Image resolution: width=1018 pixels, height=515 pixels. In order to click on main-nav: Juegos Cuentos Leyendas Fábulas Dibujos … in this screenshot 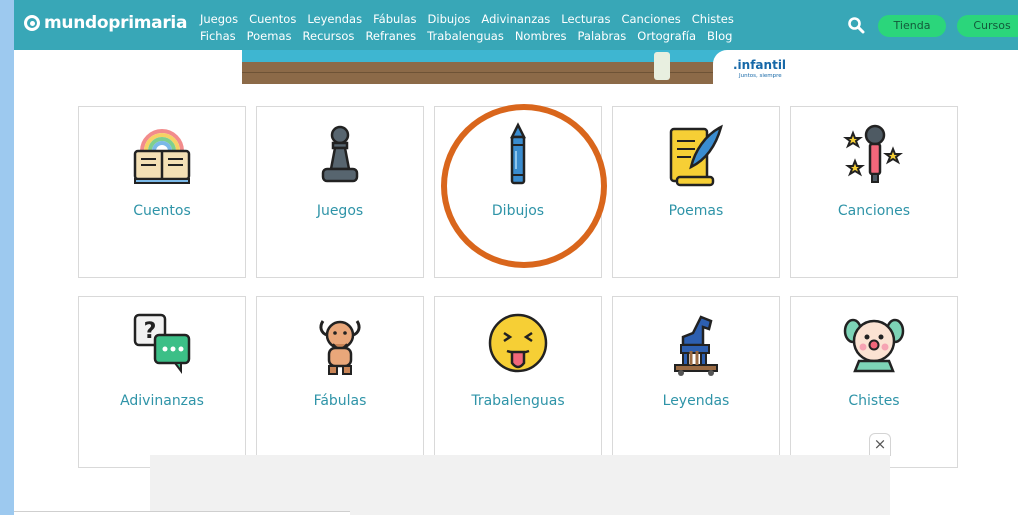, I will do `click(500, 28)`.